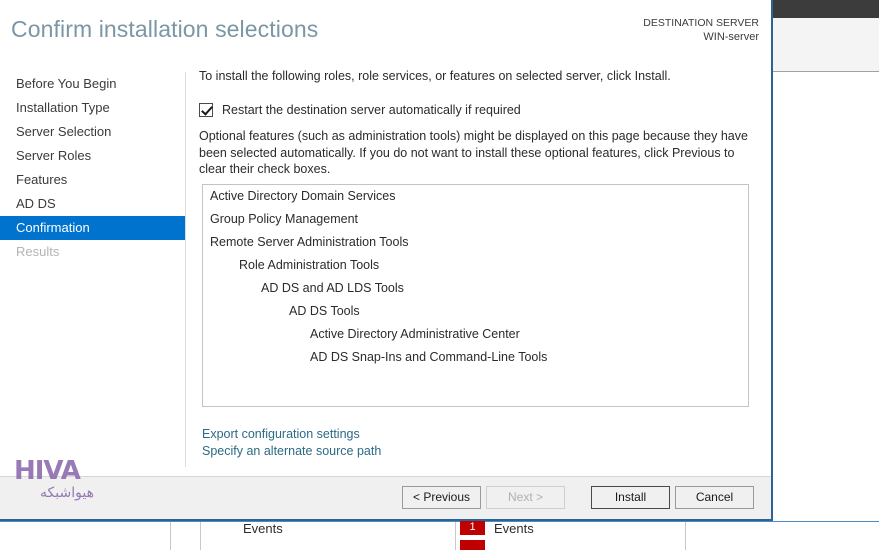 The height and width of the screenshot is (550, 879). Describe the element at coordinates (291, 434) in the screenshot. I see `export-configuration-settings-link: Export configuration settings` at that location.